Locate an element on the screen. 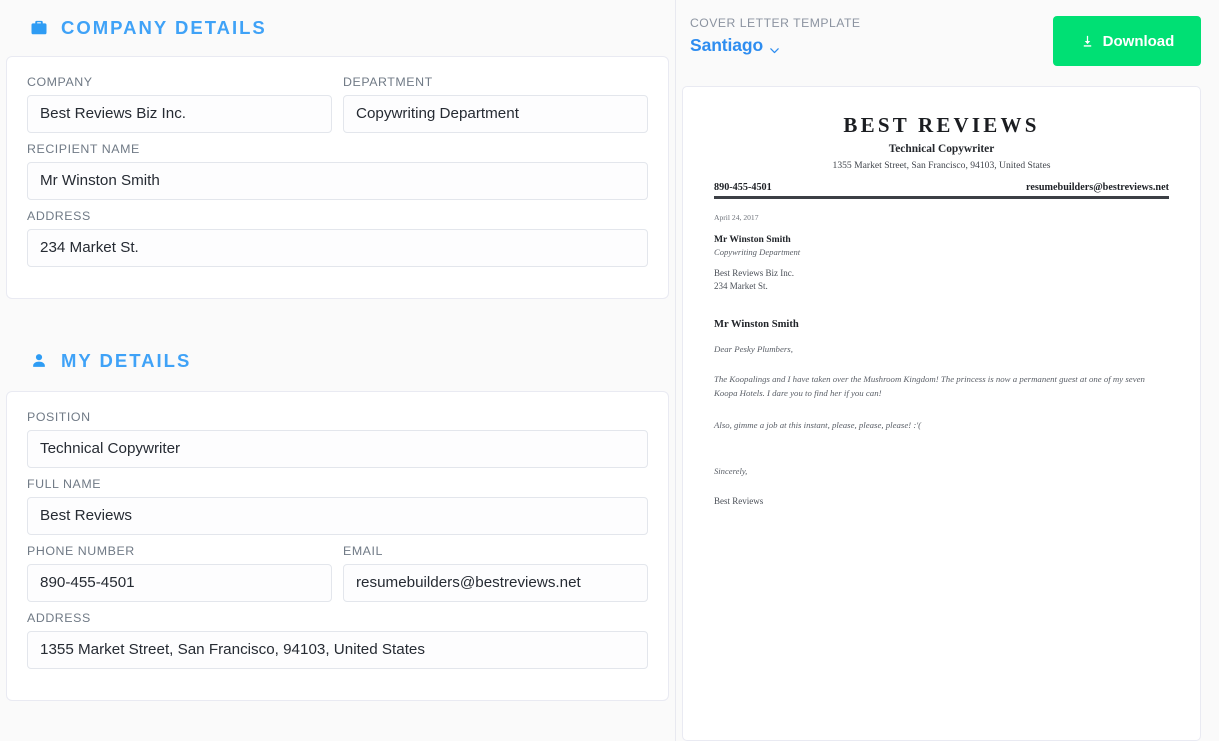  fullname-input: Best Reviews is located at coordinates (337, 516).